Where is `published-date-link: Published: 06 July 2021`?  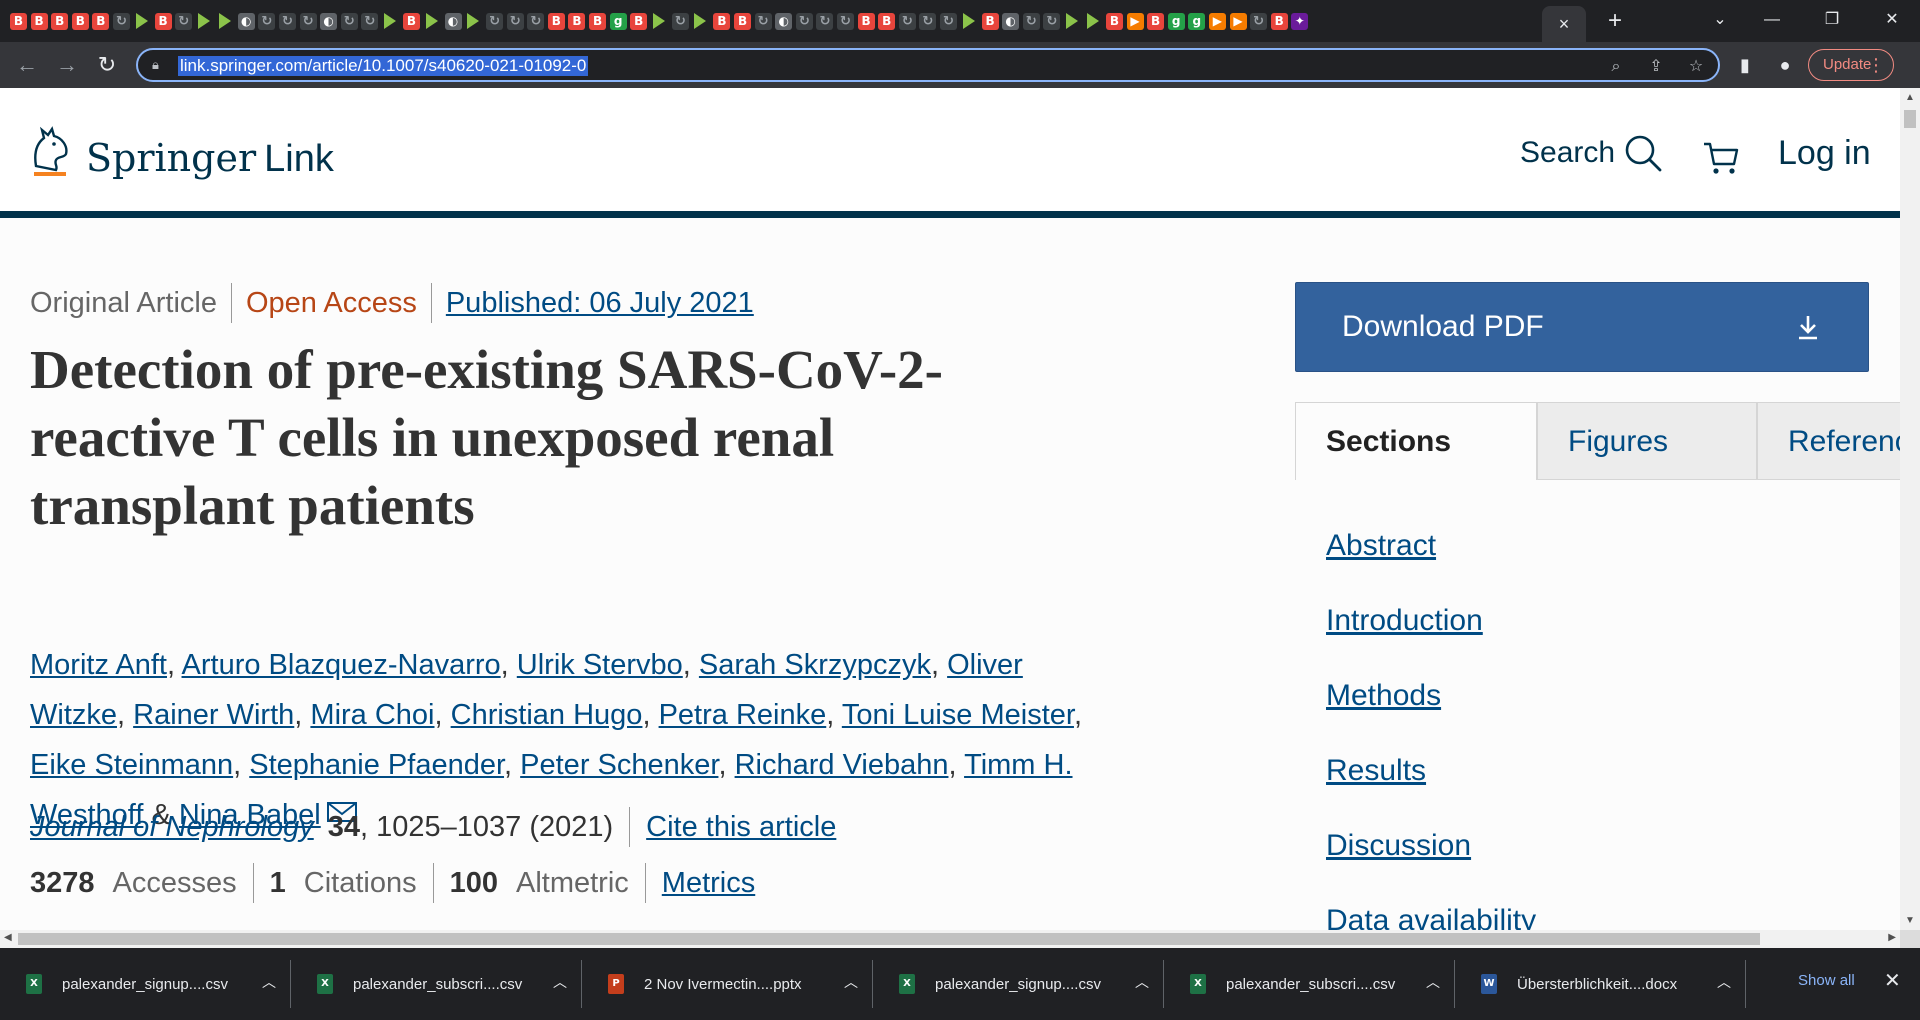
published-date-link: Published: 06 July 2021 is located at coordinates (600, 303).